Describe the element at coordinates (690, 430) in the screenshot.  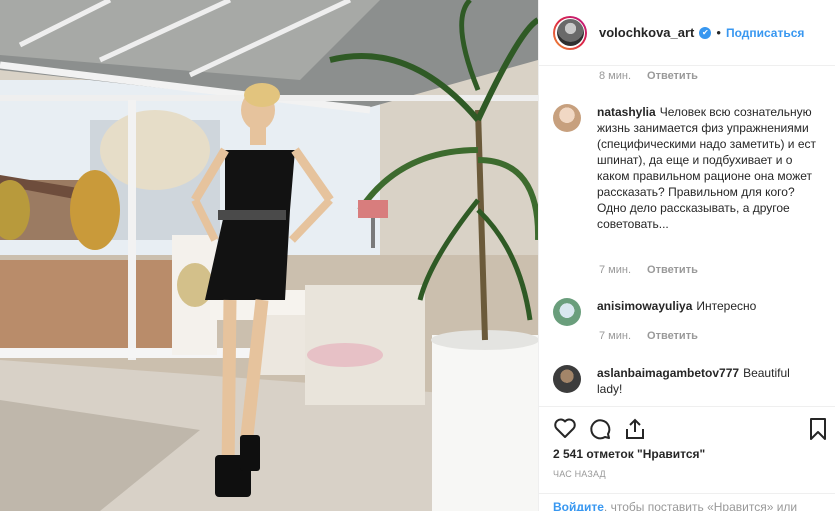
I see `action-icons` at that location.